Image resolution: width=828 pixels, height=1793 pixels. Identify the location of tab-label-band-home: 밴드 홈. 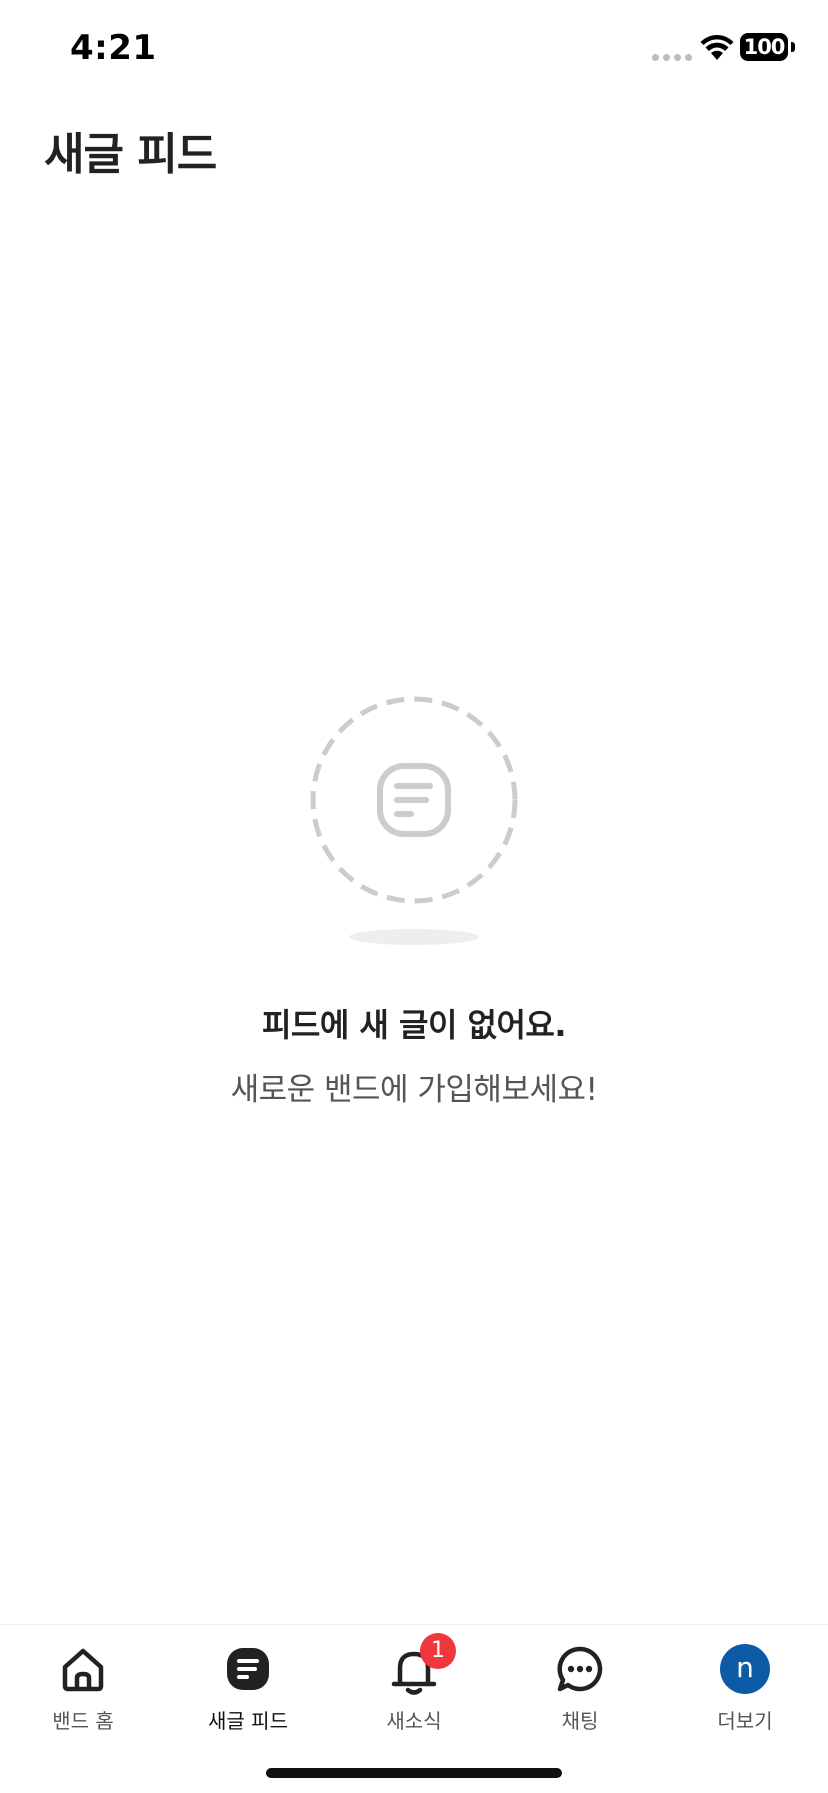
(83, 1721).